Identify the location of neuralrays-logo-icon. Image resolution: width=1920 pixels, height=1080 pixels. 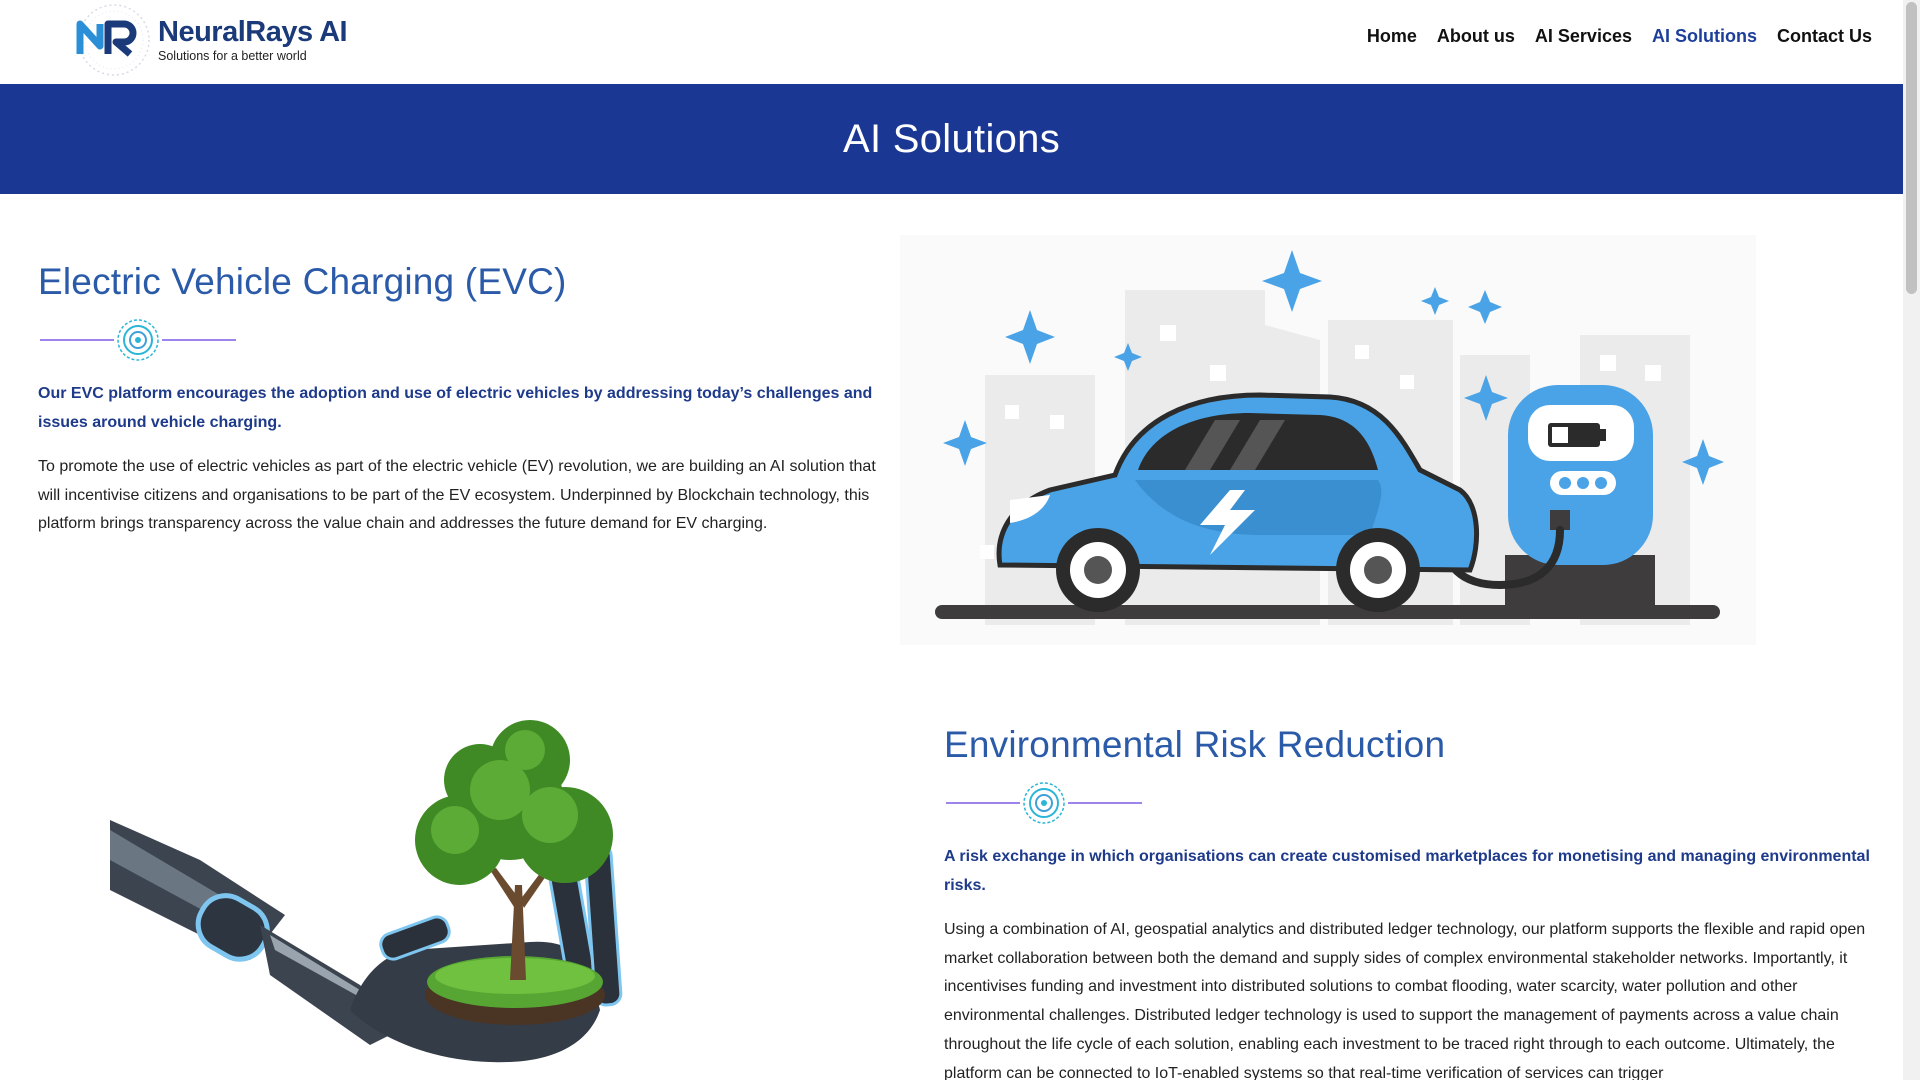
(114, 40).